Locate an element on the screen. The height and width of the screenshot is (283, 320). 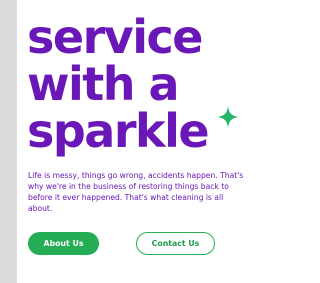
headline-line-3: sparkle is located at coordinates (118, 131).